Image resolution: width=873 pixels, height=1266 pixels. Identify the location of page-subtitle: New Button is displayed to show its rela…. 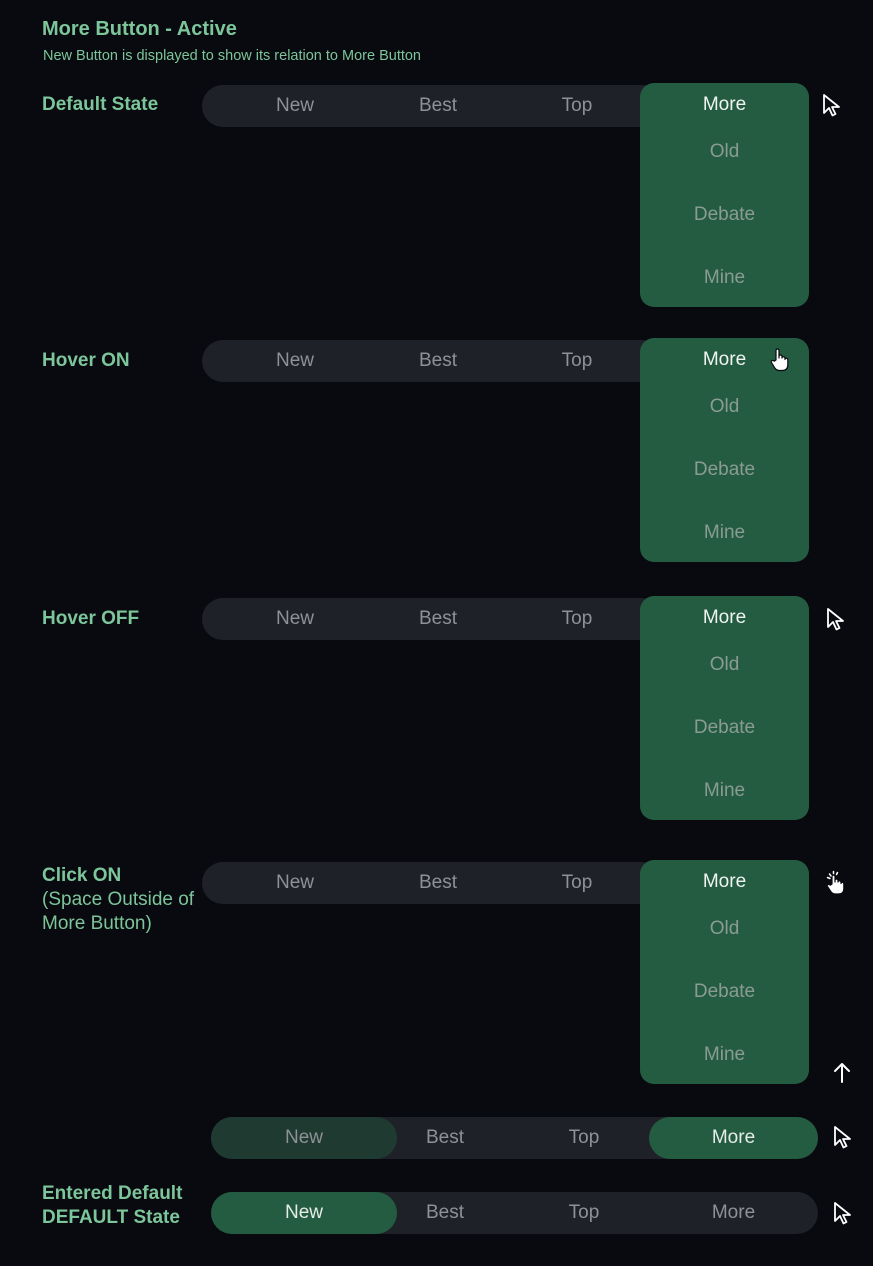
(232, 56).